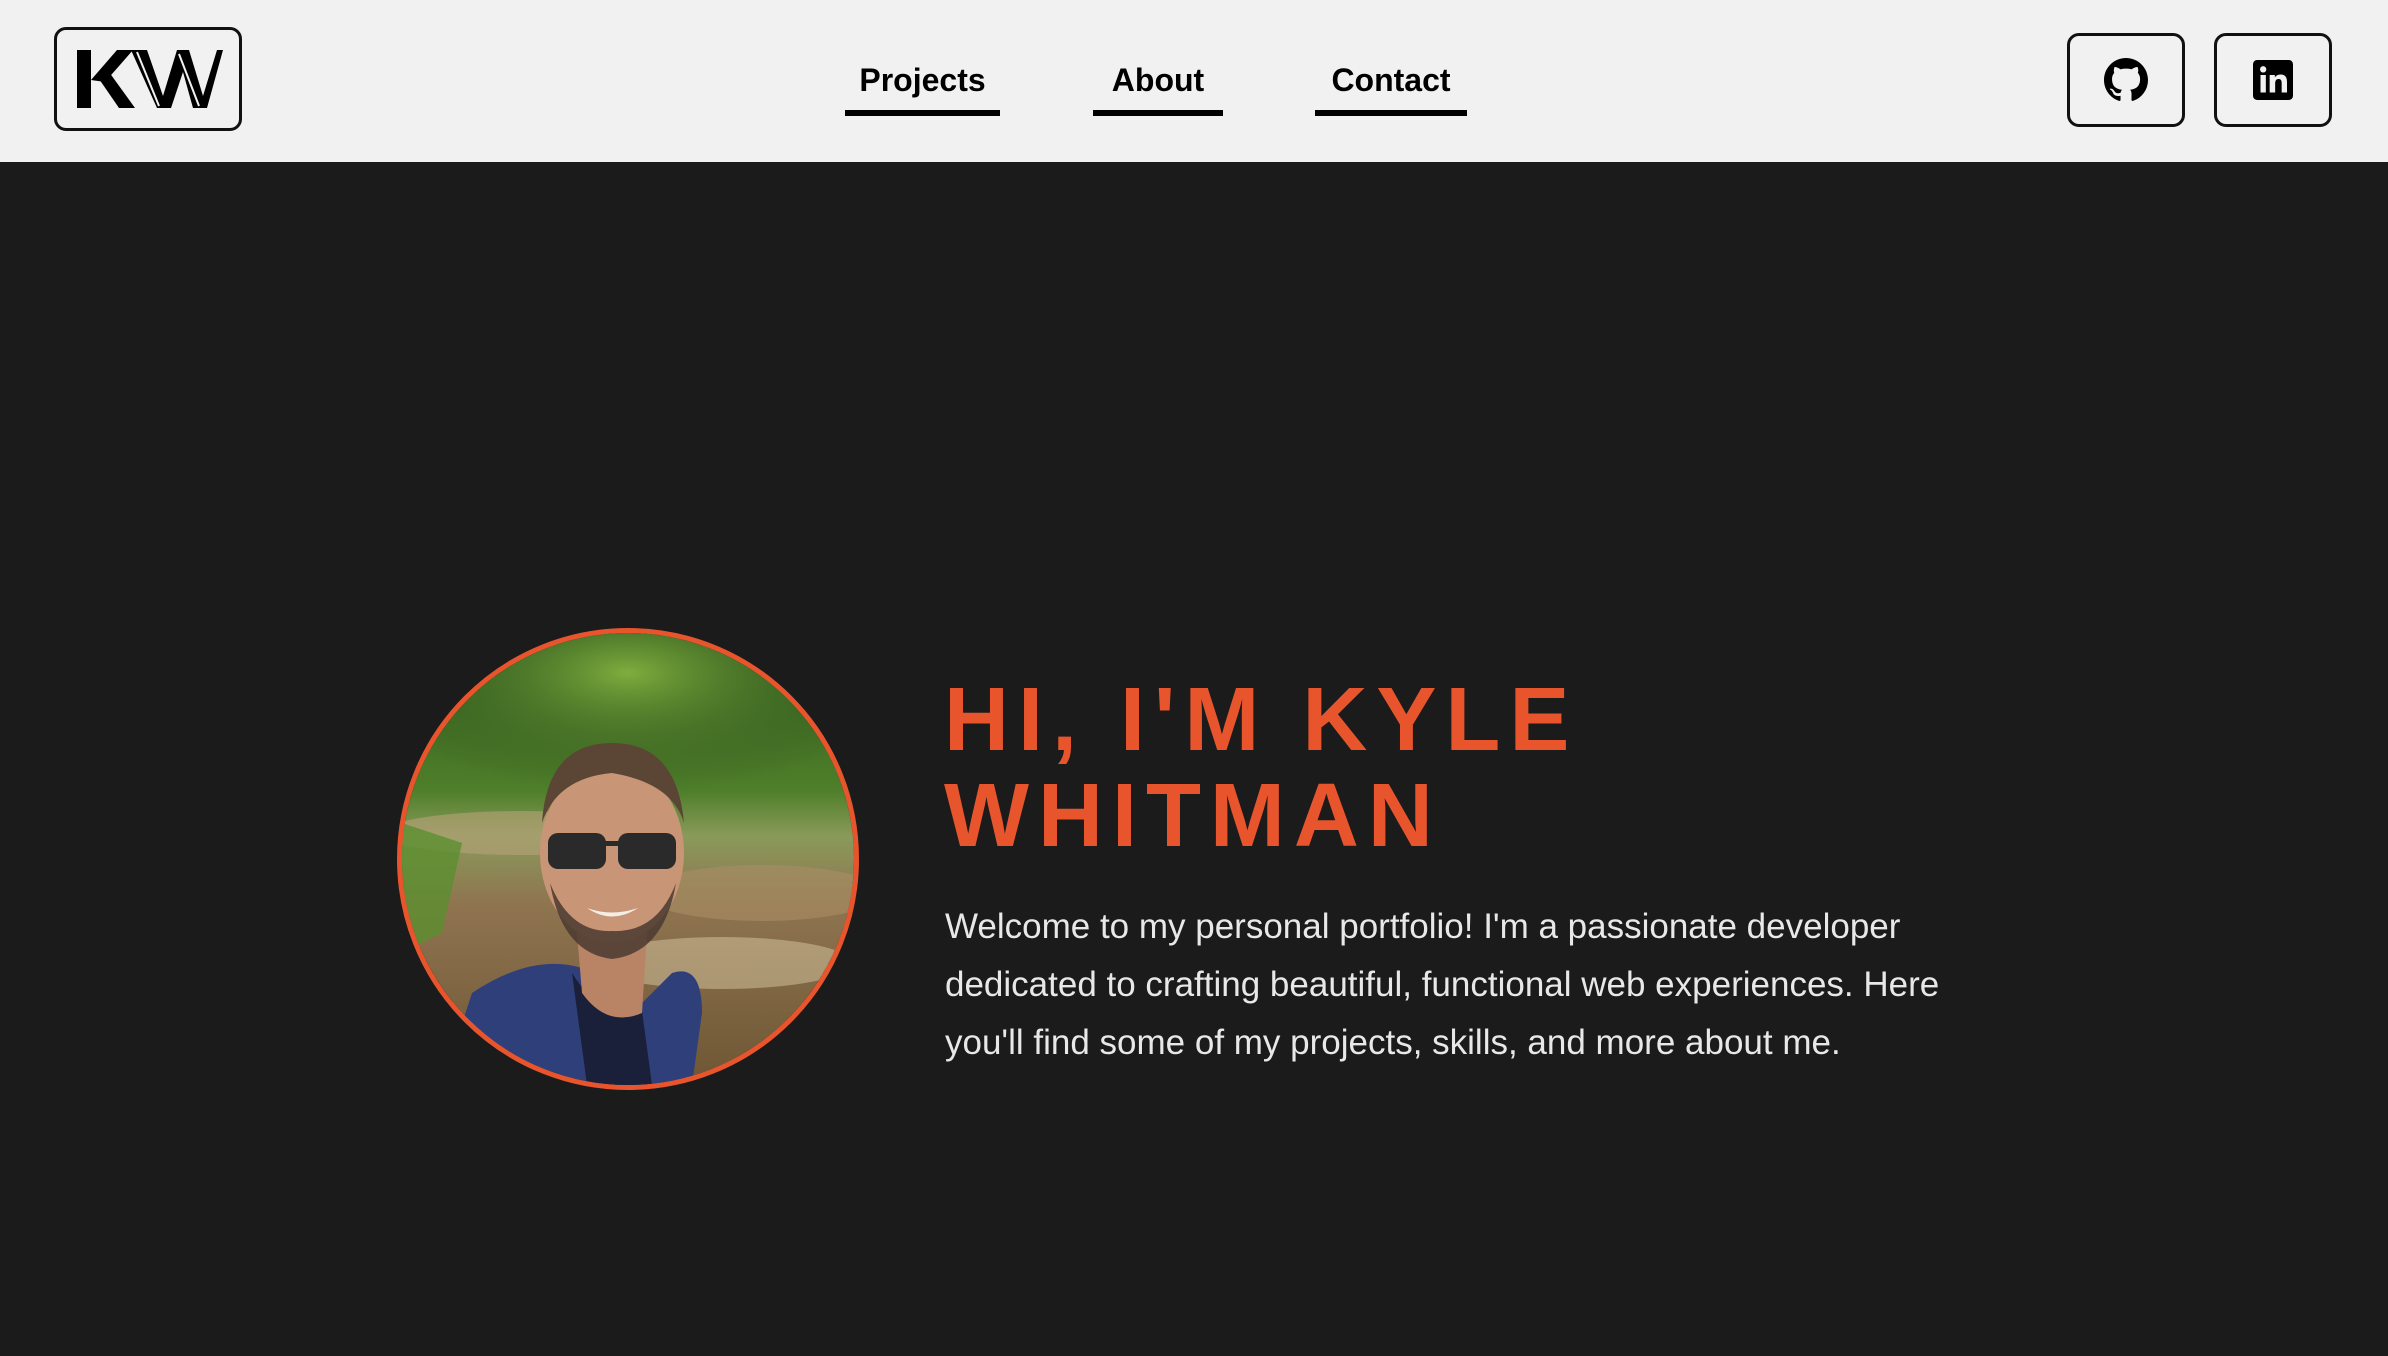 The width and height of the screenshot is (2388, 1356). I want to click on profile-photo, so click(628, 859).